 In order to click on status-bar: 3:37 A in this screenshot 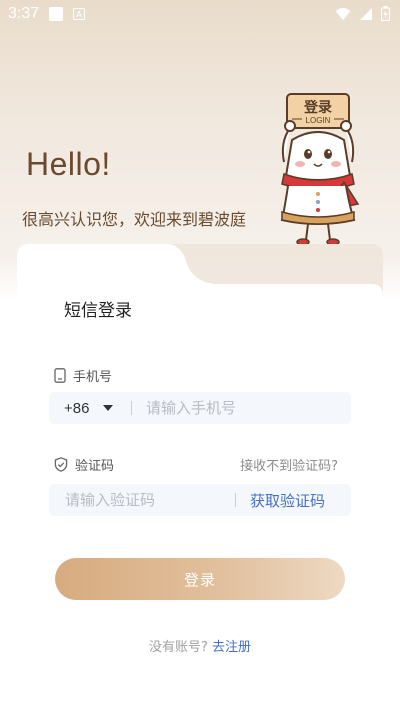, I will do `click(200, 14)`.